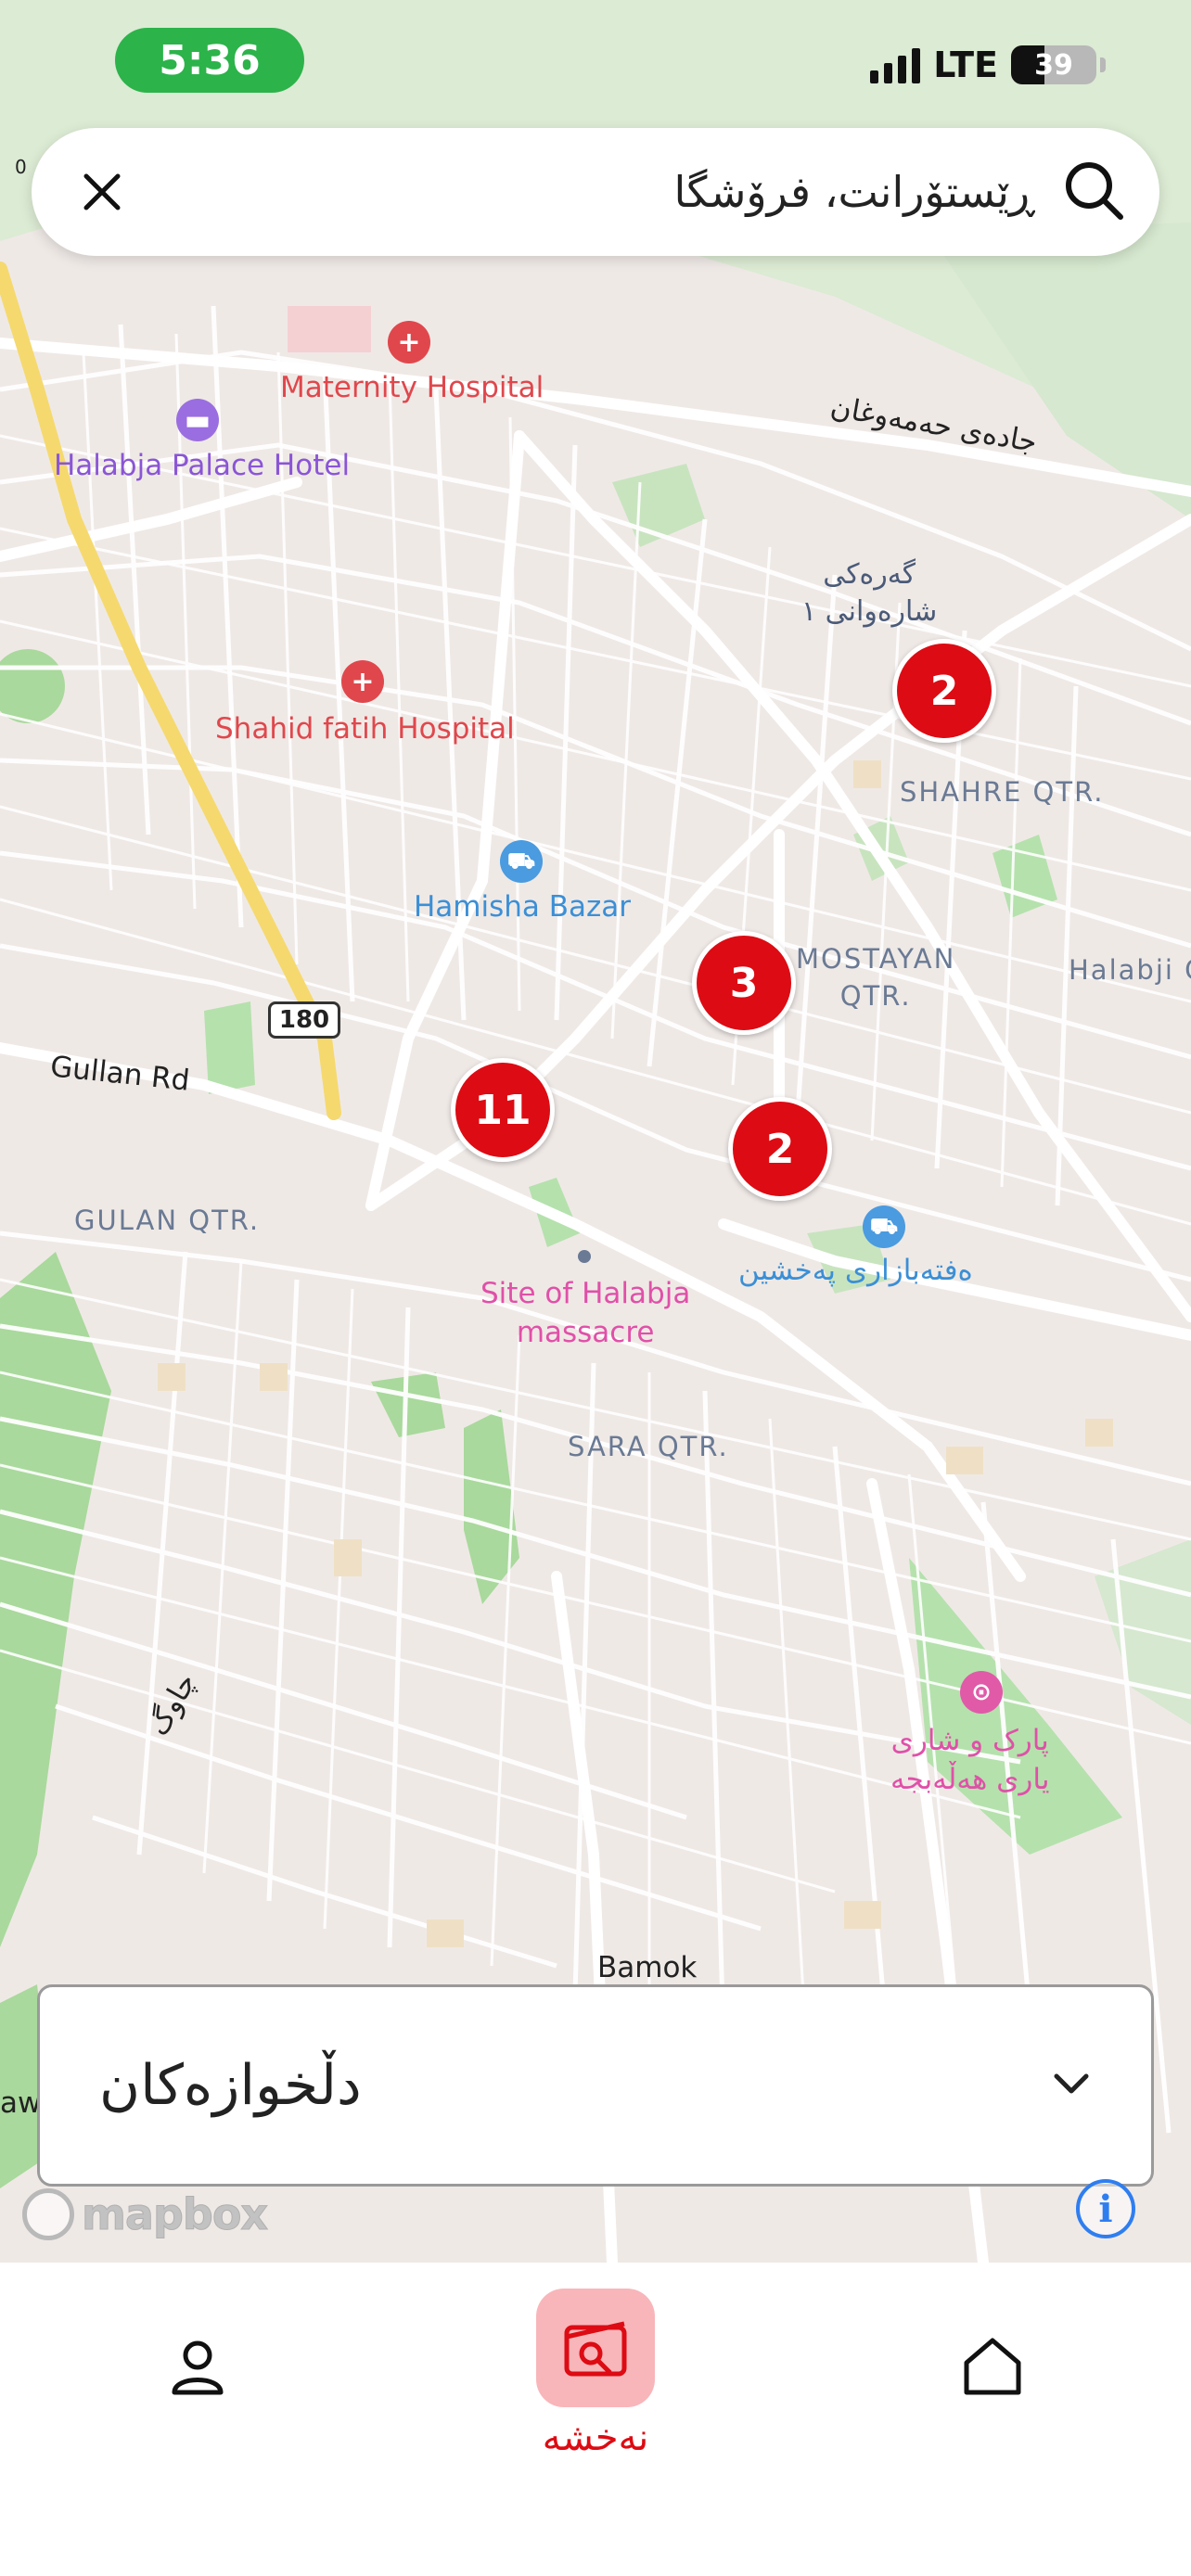 This screenshot has height=2576, width=1191. Describe the element at coordinates (595, 2085) in the screenshot. I see `favorites-dropdown: دڵخوازەکان` at that location.